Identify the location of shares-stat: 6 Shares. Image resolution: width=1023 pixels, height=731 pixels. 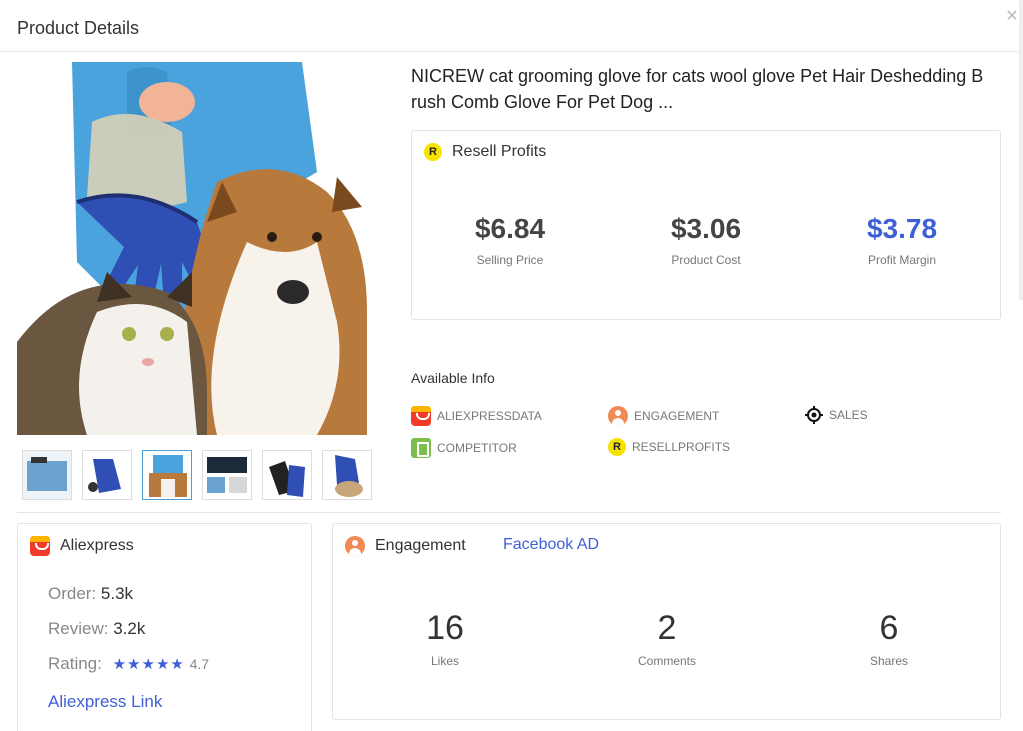
(889, 638).